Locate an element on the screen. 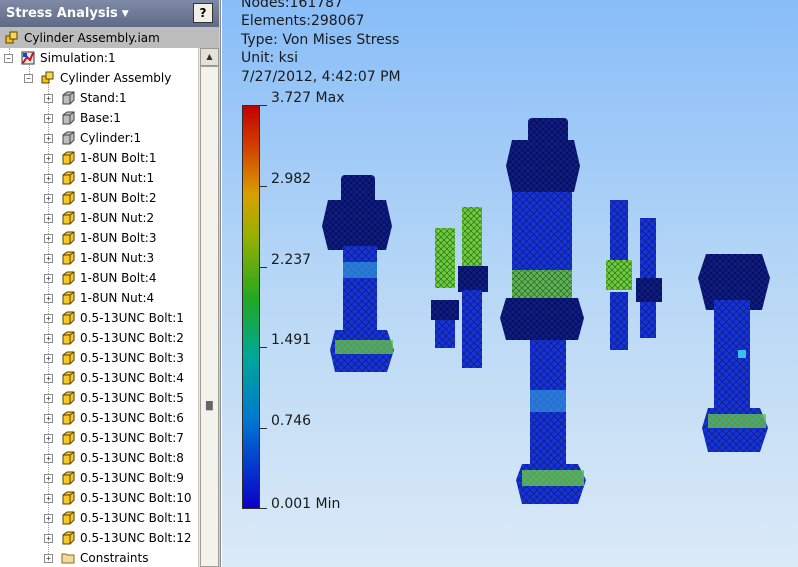 Image resolution: width=798 pixels, height=567 pixels. bolt-left is located at coordinates (358, 273).